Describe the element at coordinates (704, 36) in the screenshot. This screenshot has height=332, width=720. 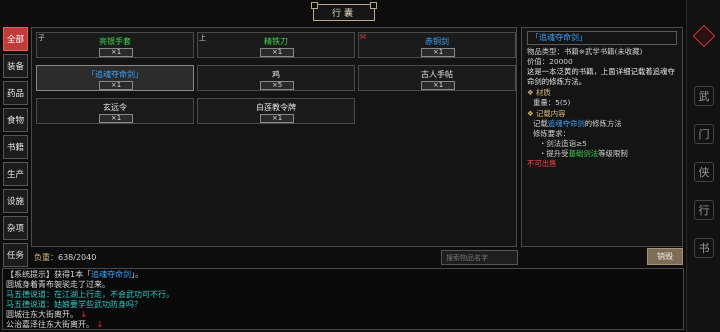
I see `menu-diamond-icon` at that location.